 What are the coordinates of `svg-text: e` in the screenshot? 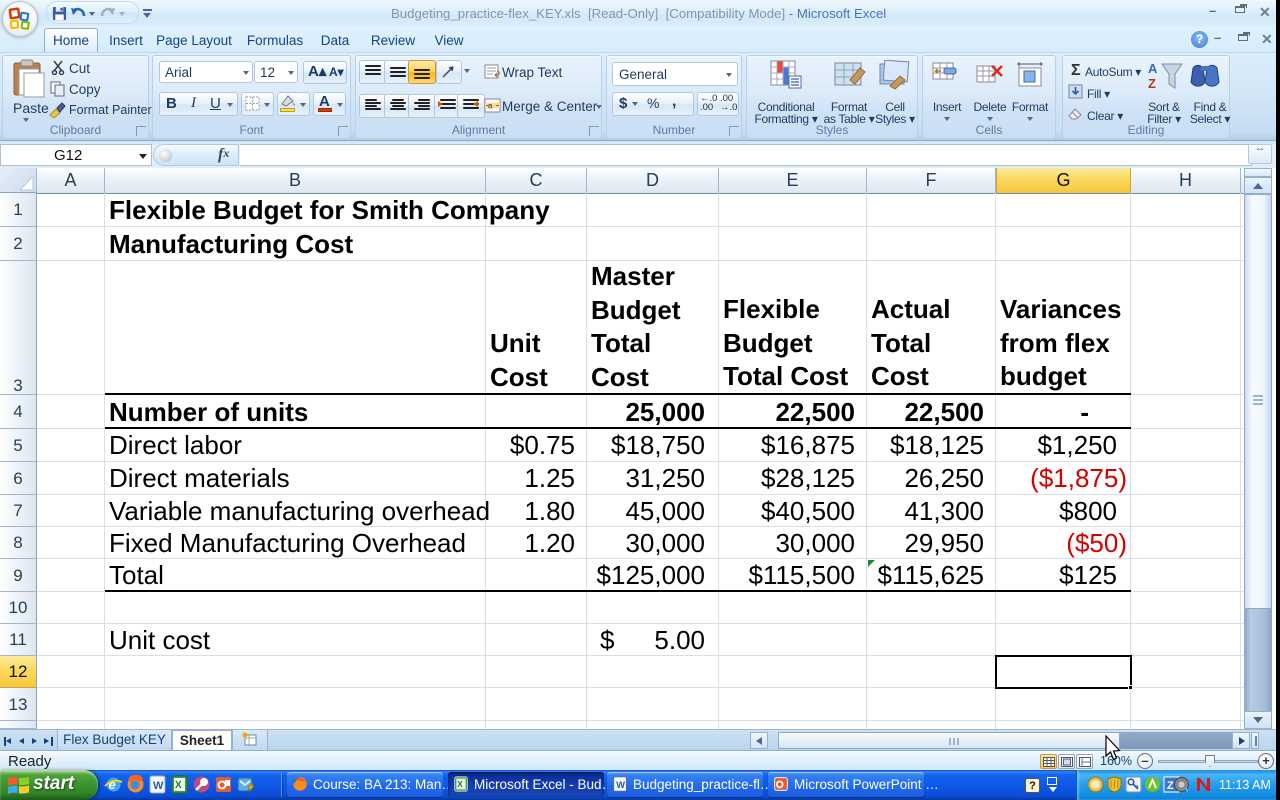 It's located at (112, 784).